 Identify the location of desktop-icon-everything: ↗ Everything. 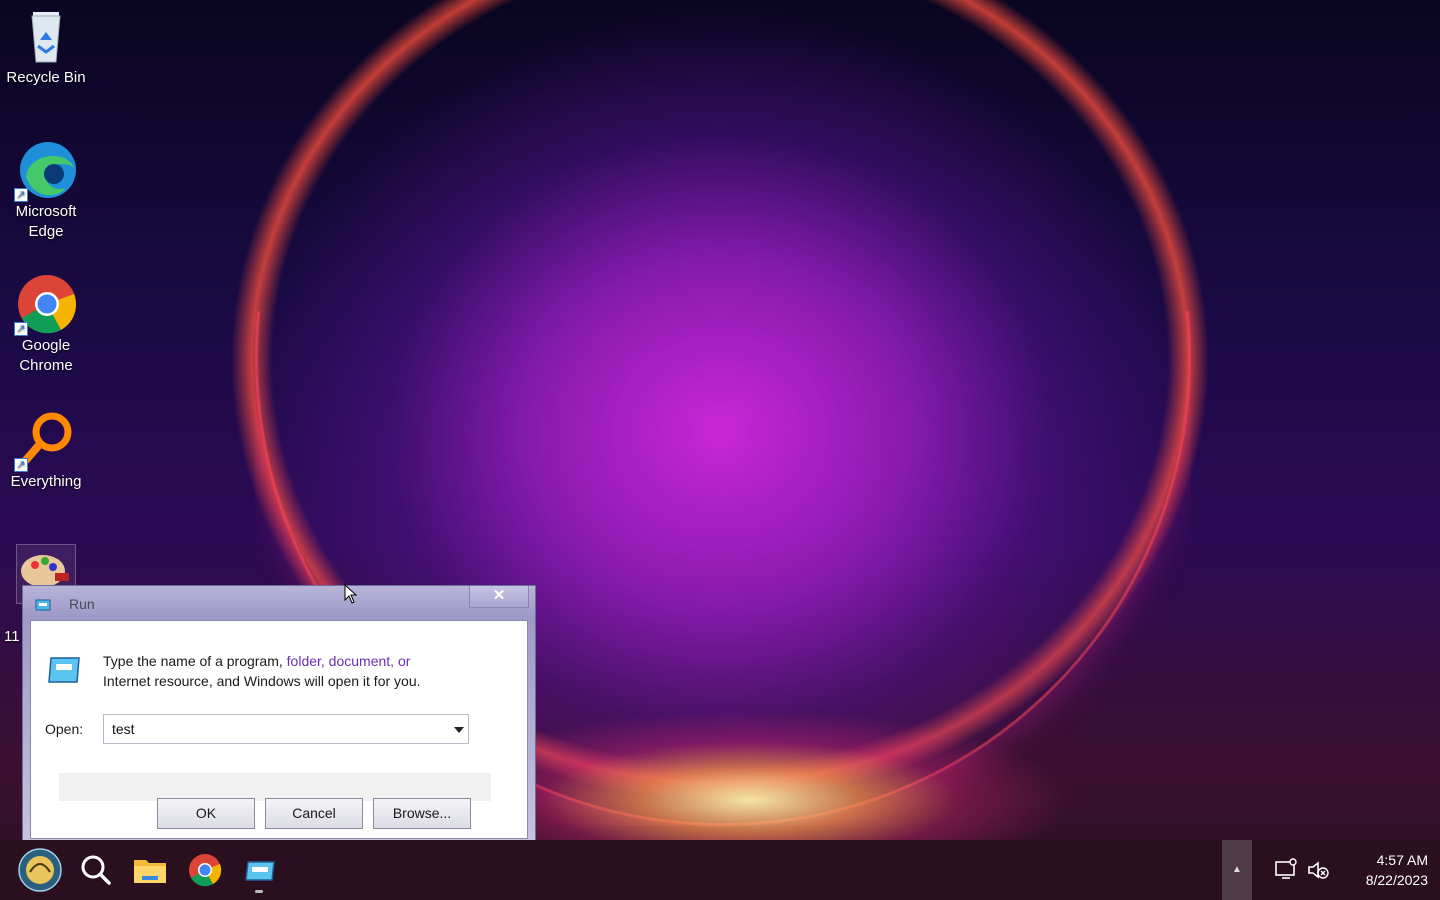
(46, 451).